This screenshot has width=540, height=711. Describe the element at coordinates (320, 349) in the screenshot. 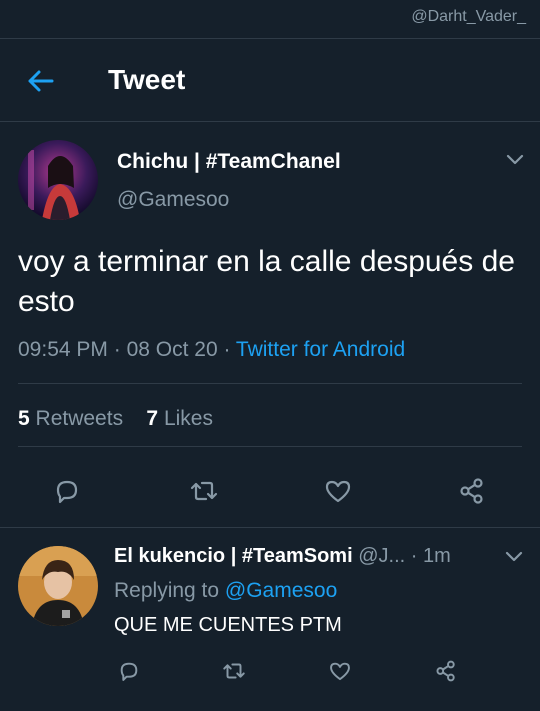

I see `tweet-source-link: Twitter for Android` at that location.